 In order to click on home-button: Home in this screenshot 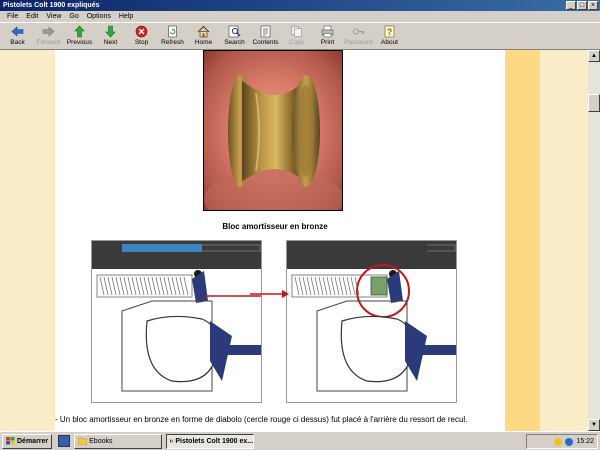, I will do `click(203, 36)`.